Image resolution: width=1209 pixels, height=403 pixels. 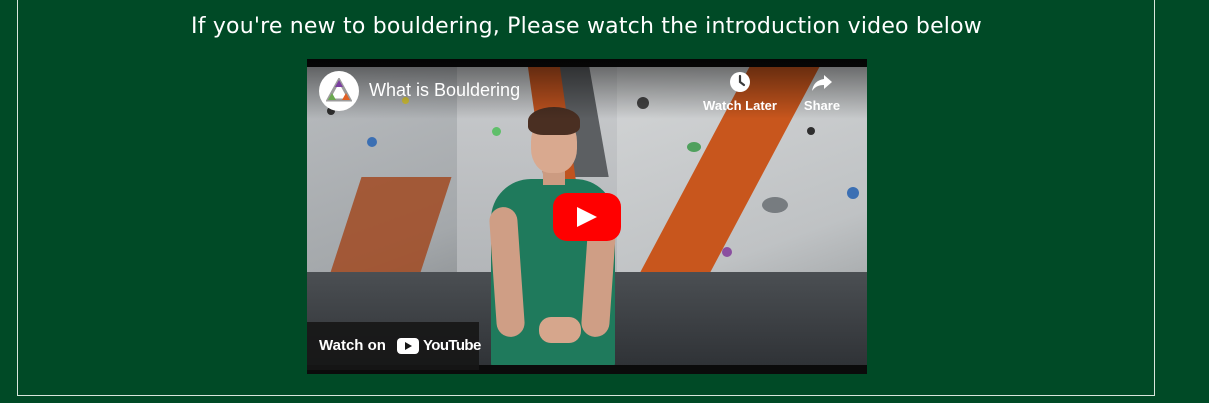 I want to click on clock-icon, so click(x=740, y=82).